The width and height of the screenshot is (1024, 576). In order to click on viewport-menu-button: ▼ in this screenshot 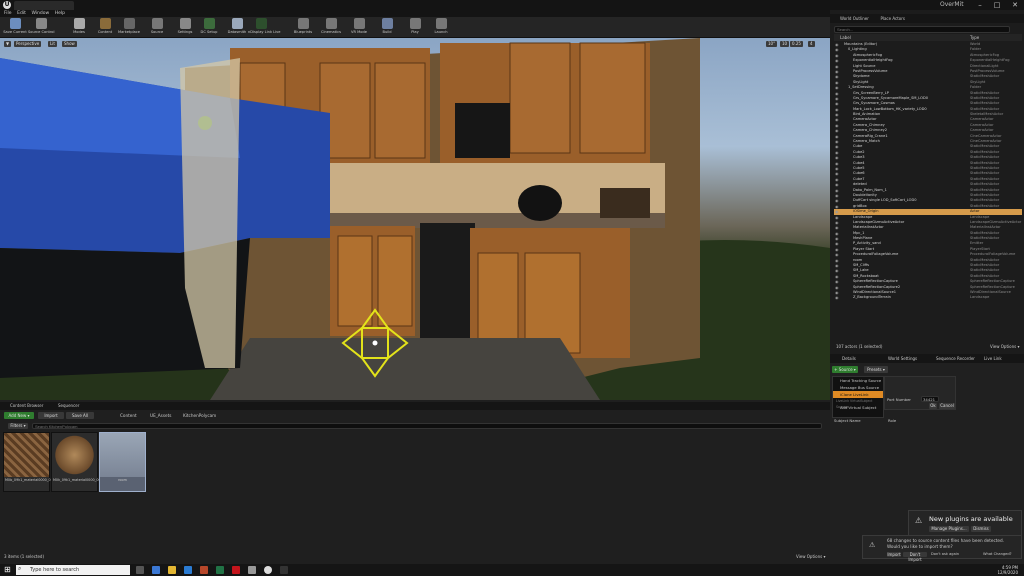, I will do `click(8, 44)`.